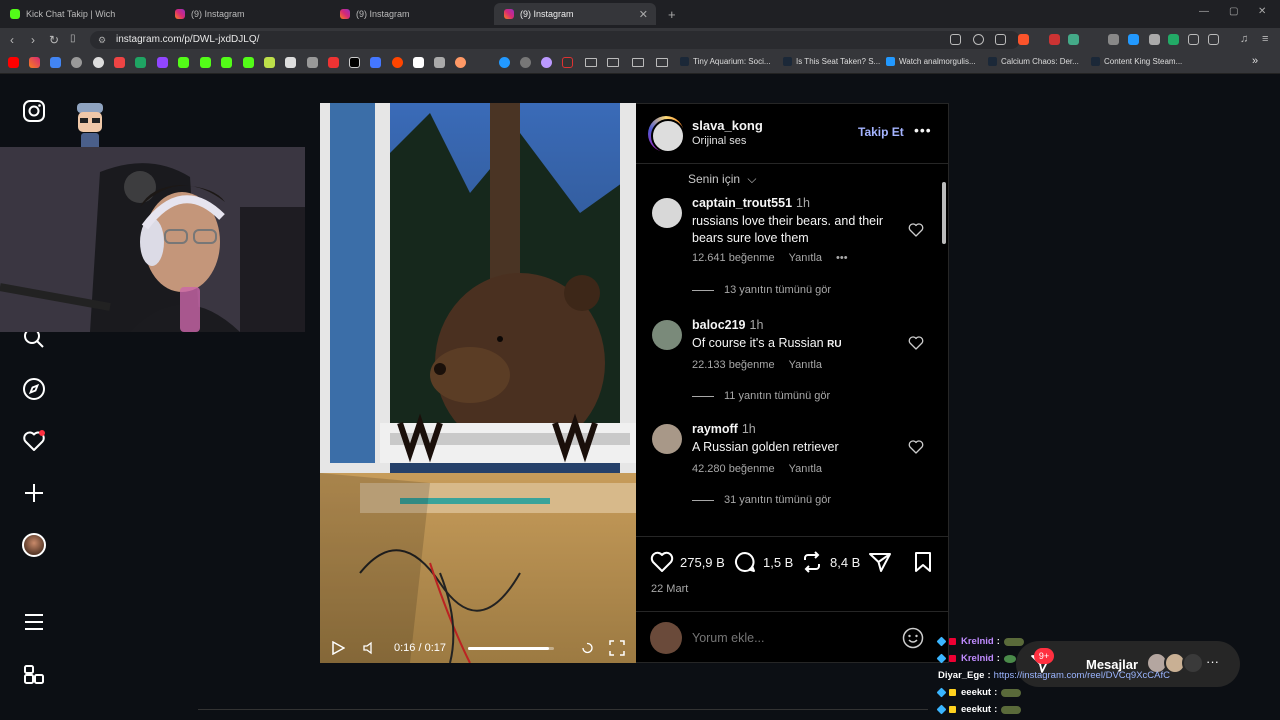 The height and width of the screenshot is (720, 1280). I want to click on browser-tab: Kick Chat Takip | Wich, so click(82, 14).